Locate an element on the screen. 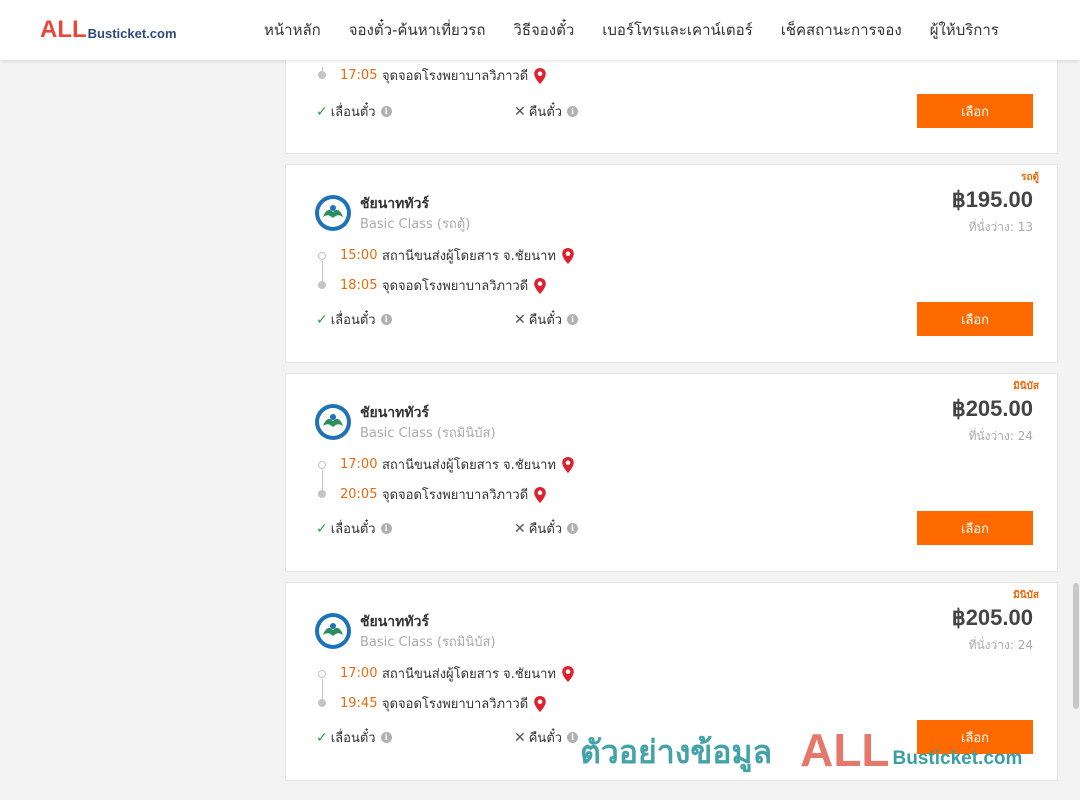  site-logo: ALL Busticket.com is located at coordinates (108, 29).